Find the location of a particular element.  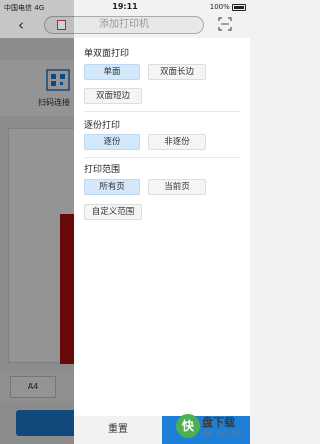

duplex-section-title: 单双面打印 is located at coordinates (107, 54).